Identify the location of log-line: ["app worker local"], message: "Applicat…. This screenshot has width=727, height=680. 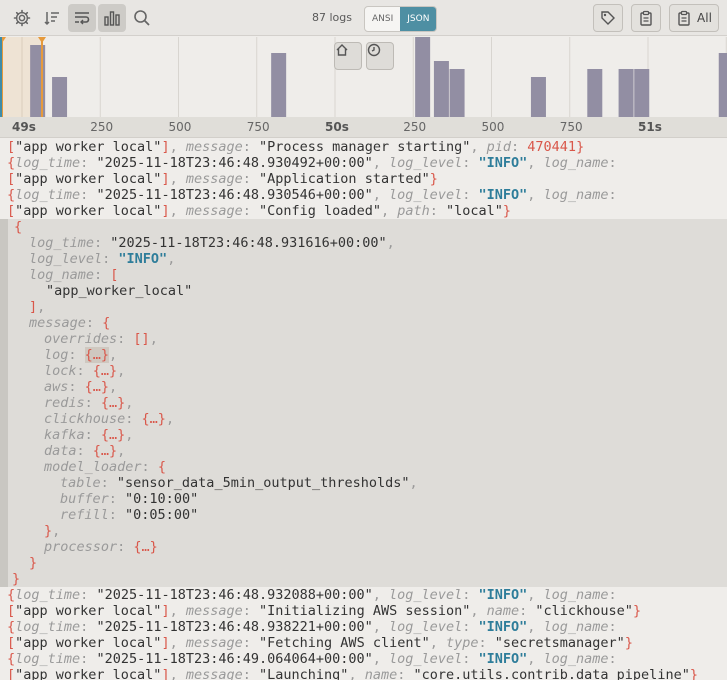
(363, 179).